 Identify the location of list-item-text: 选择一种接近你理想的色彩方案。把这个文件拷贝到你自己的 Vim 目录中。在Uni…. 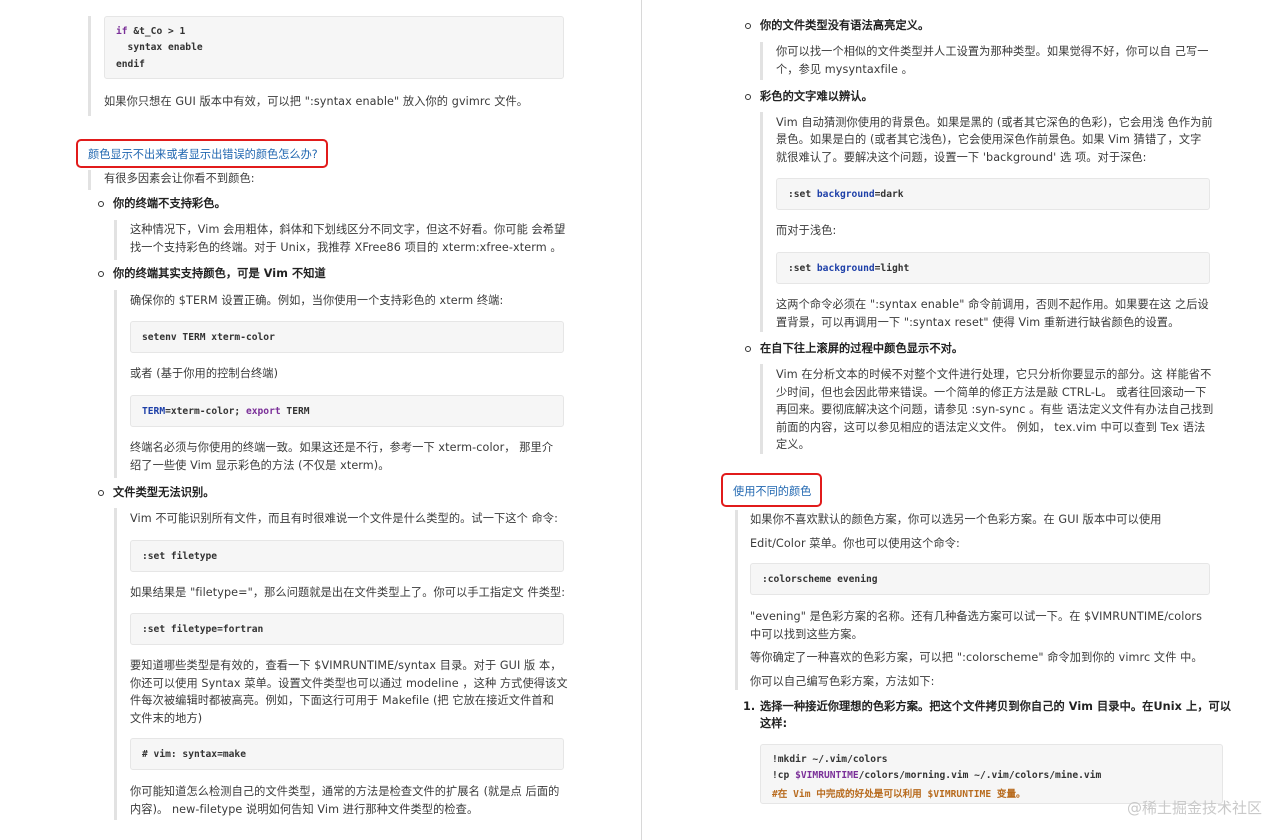
(996, 706).